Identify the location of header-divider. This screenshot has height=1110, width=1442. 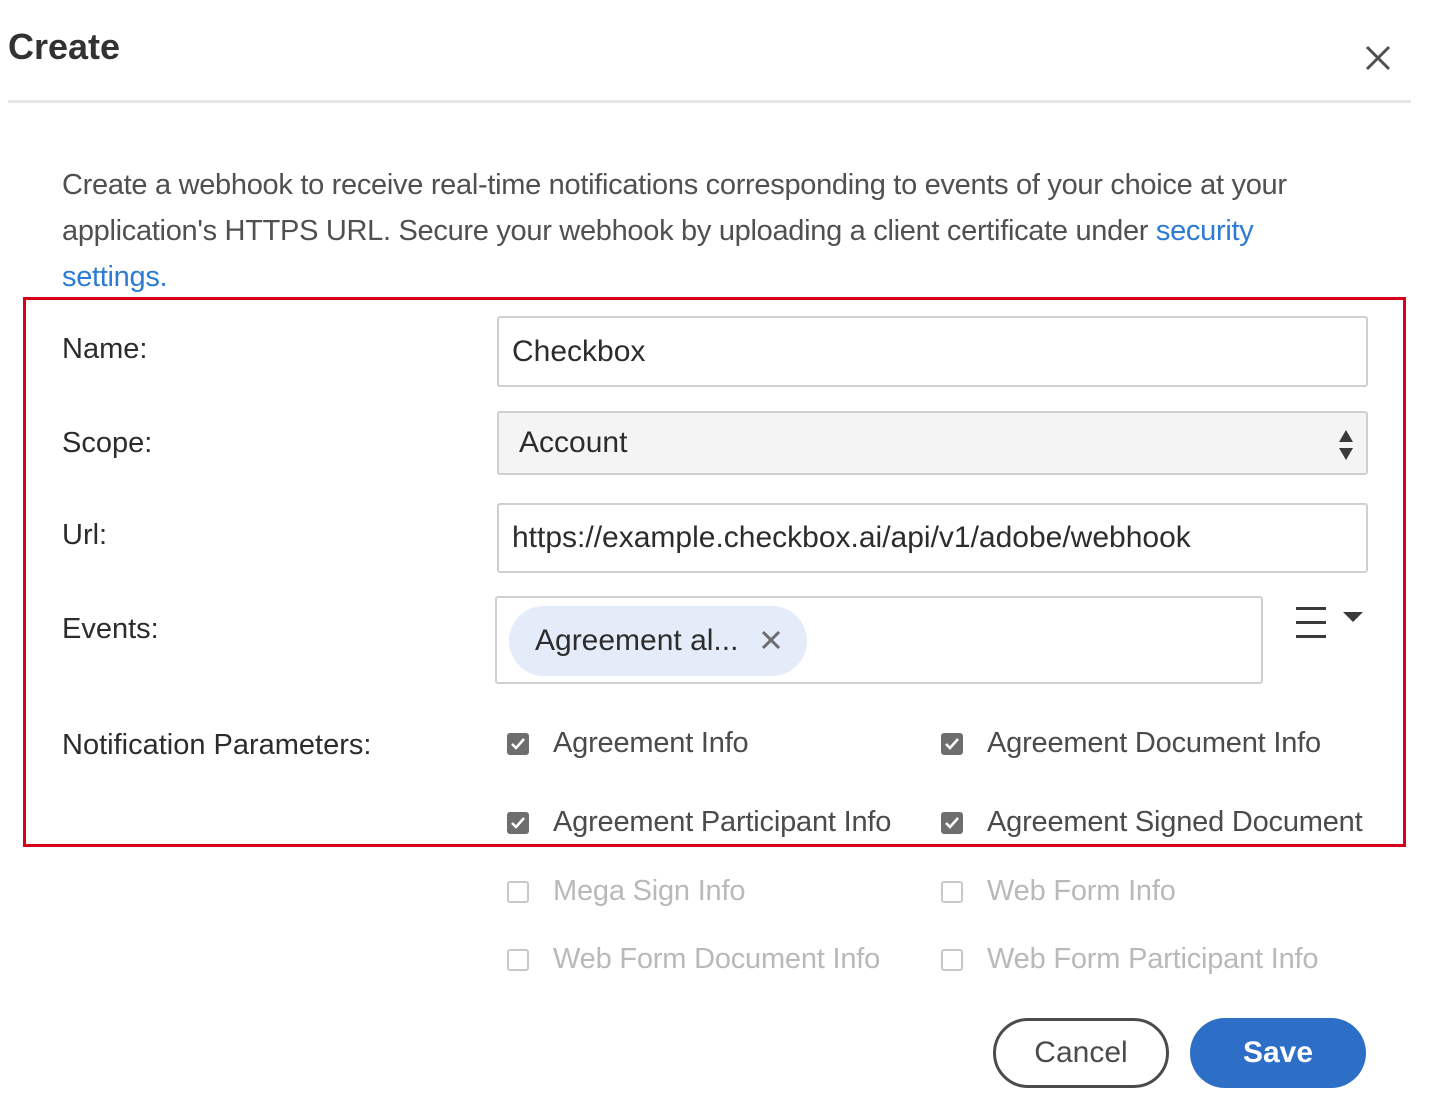
(709, 101).